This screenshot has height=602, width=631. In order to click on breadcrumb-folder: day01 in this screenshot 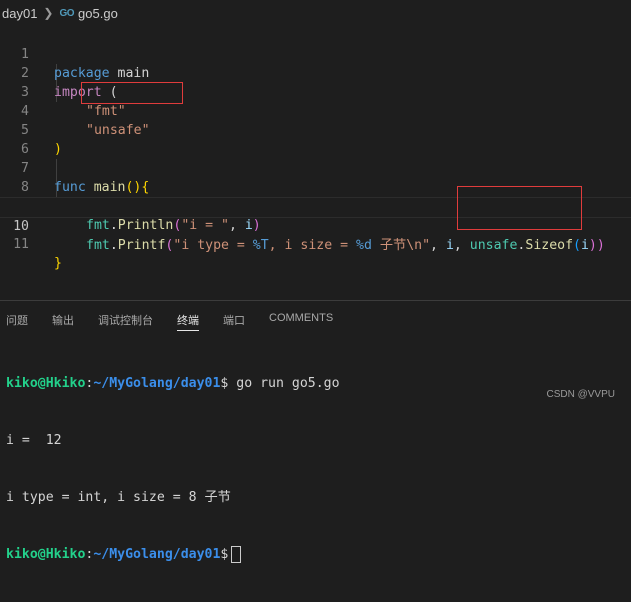, I will do `click(18, 13)`.